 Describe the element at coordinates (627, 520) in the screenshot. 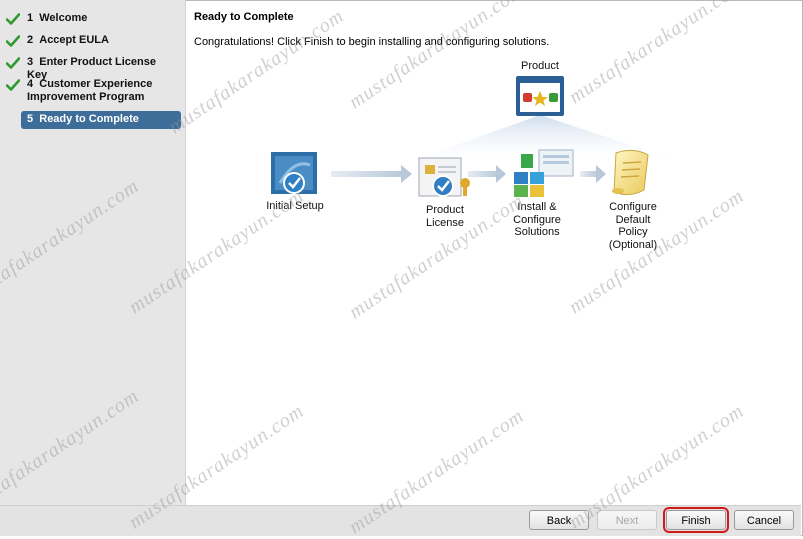

I see `next-button: Next` at that location.